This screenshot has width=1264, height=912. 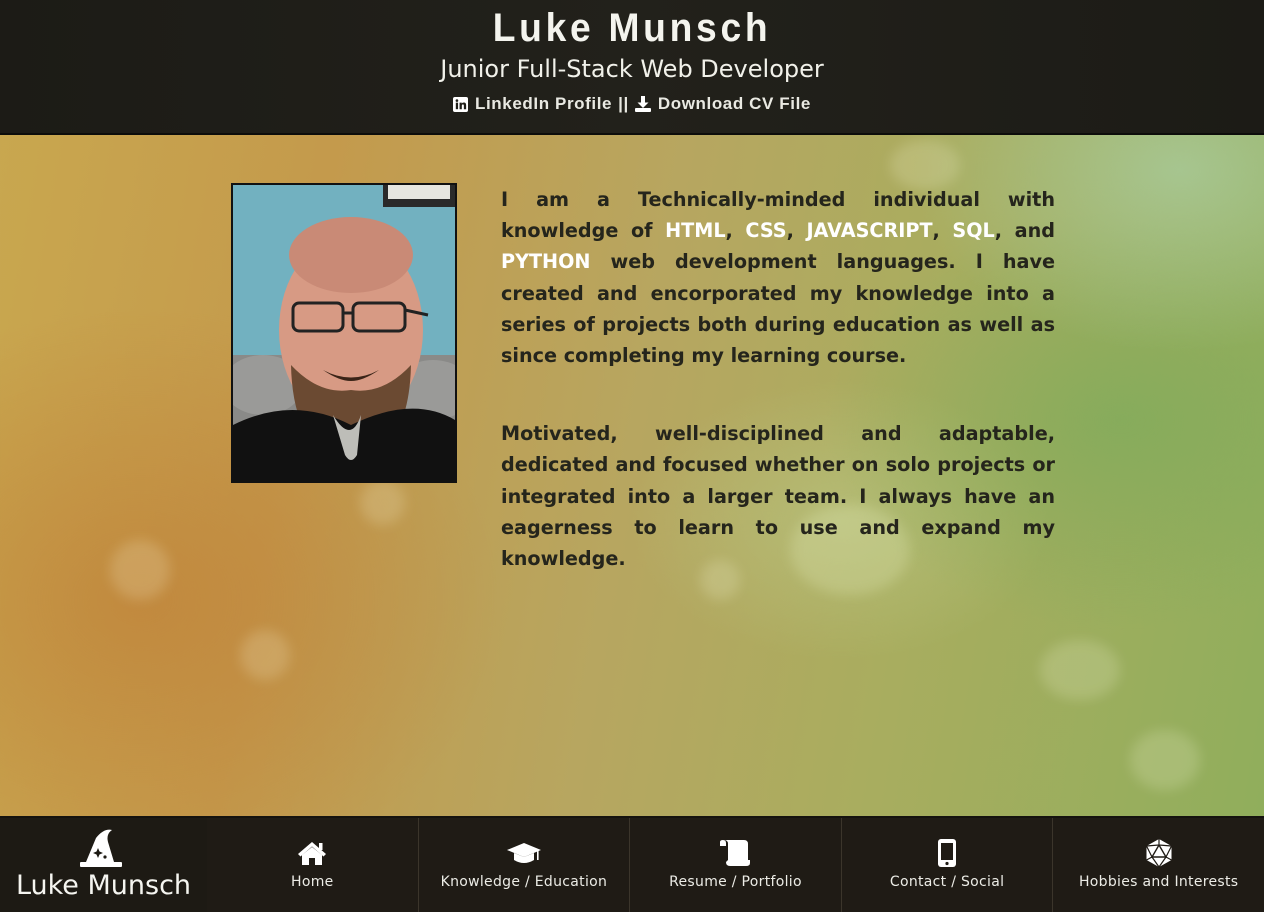 What do you see at coordinates (632, 28) in the screenshot?
I see `header-name: Luke Munsch` at bounding box center [632, 28].